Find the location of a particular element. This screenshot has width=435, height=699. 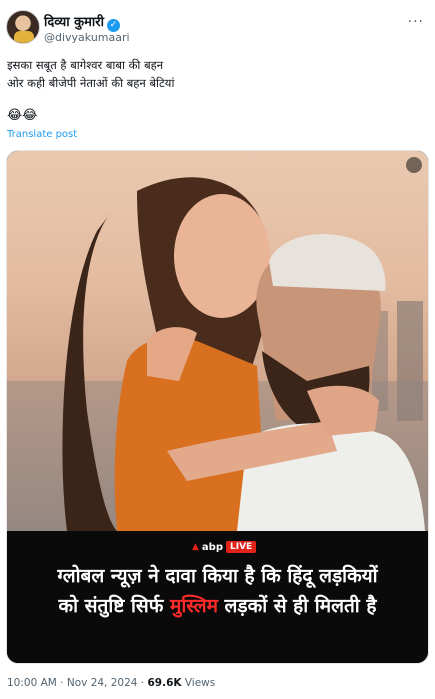

post-time: 10:00 AM is located at coordinates (32, 683).